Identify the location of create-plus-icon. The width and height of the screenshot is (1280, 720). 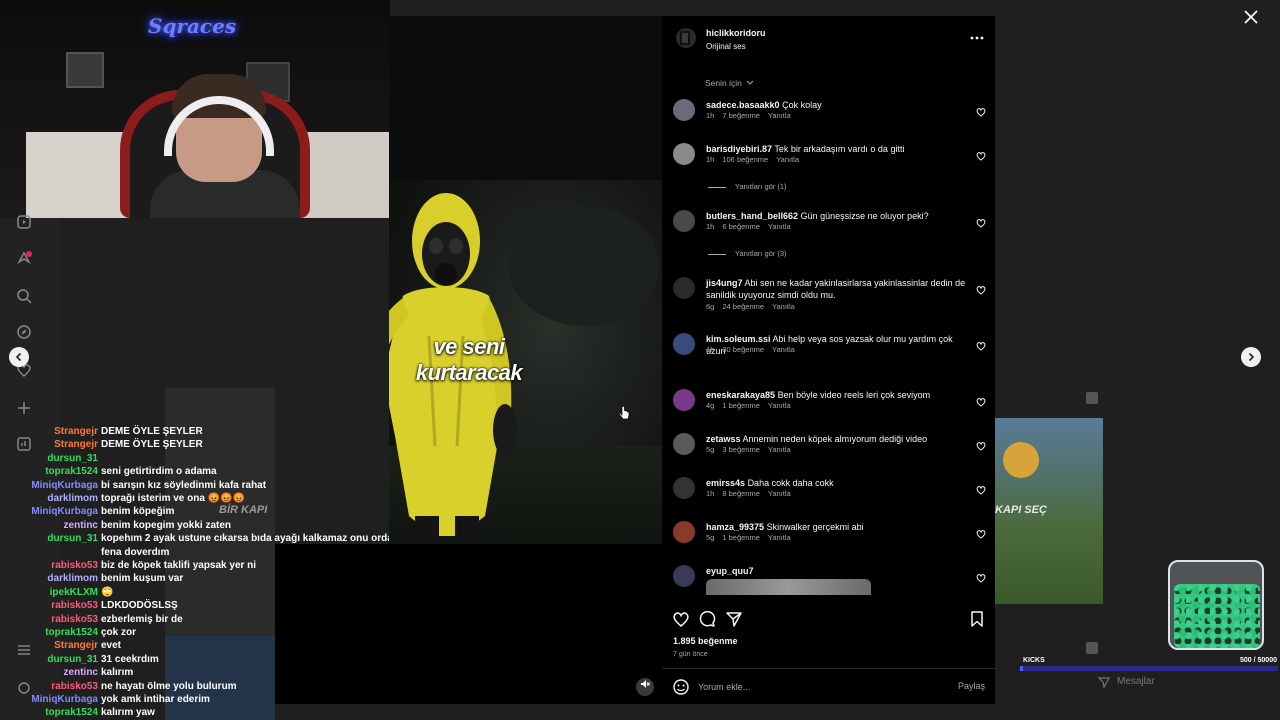
(24, 410).